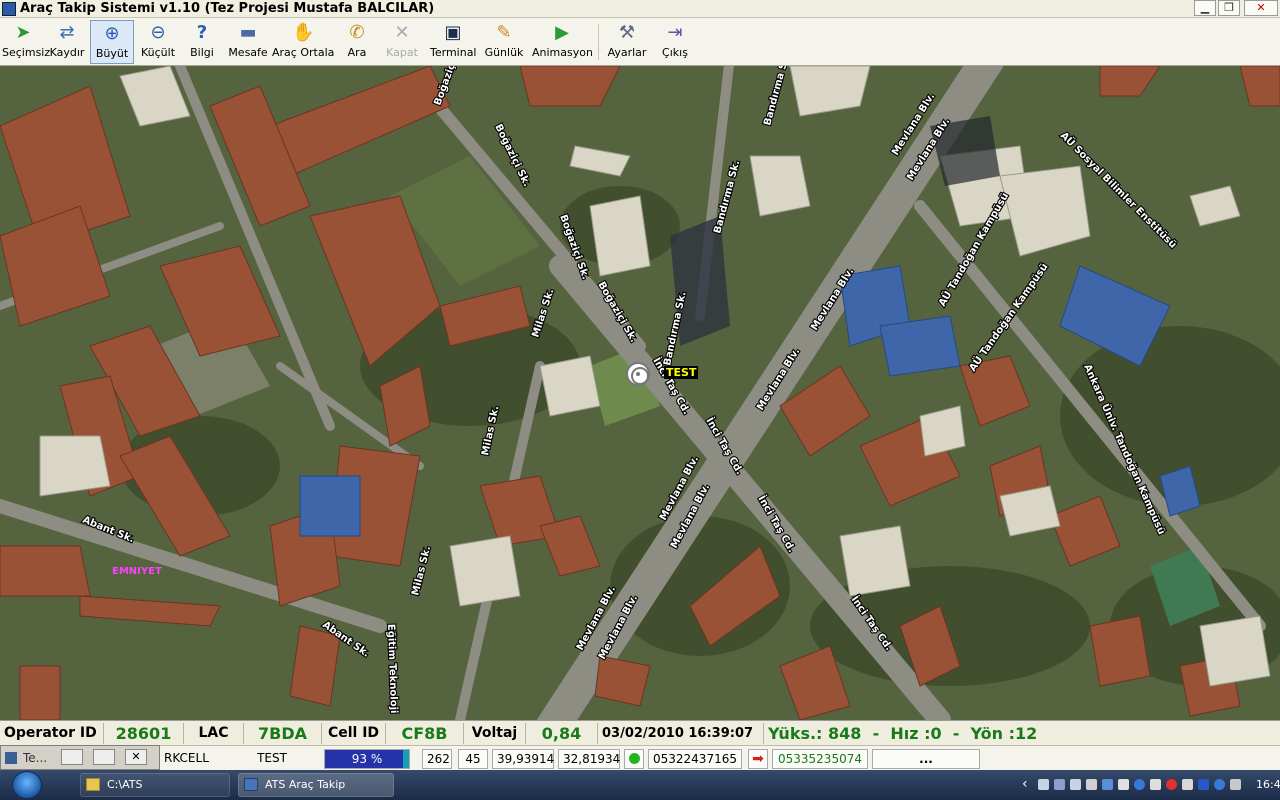 This screenshot has height=800, width=1280. I want to click on tool-ayarlar-button: ⚒ Ayarlar, so click(627, 42).